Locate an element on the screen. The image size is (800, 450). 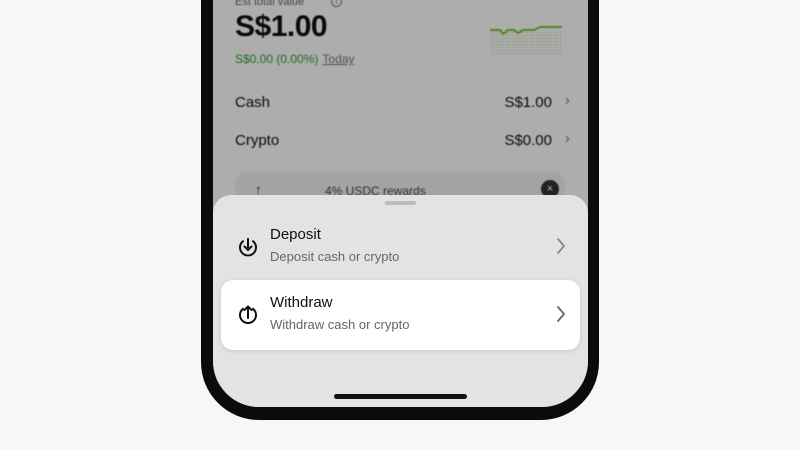
withdraw-option: Withdraw Withdraw cash or crypto is located at coordinates (400, 315).